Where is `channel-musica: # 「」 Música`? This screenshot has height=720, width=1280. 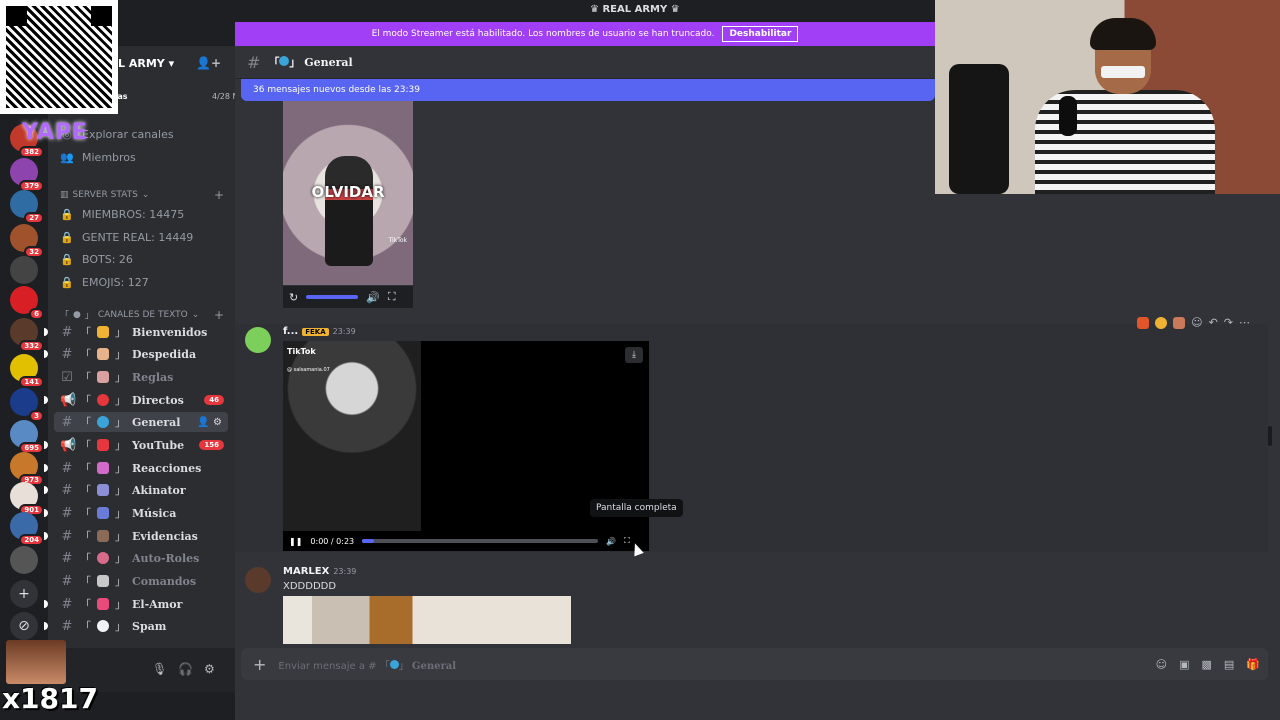 channel-musica: # 「」 Música is located at coordinates (136, 513).